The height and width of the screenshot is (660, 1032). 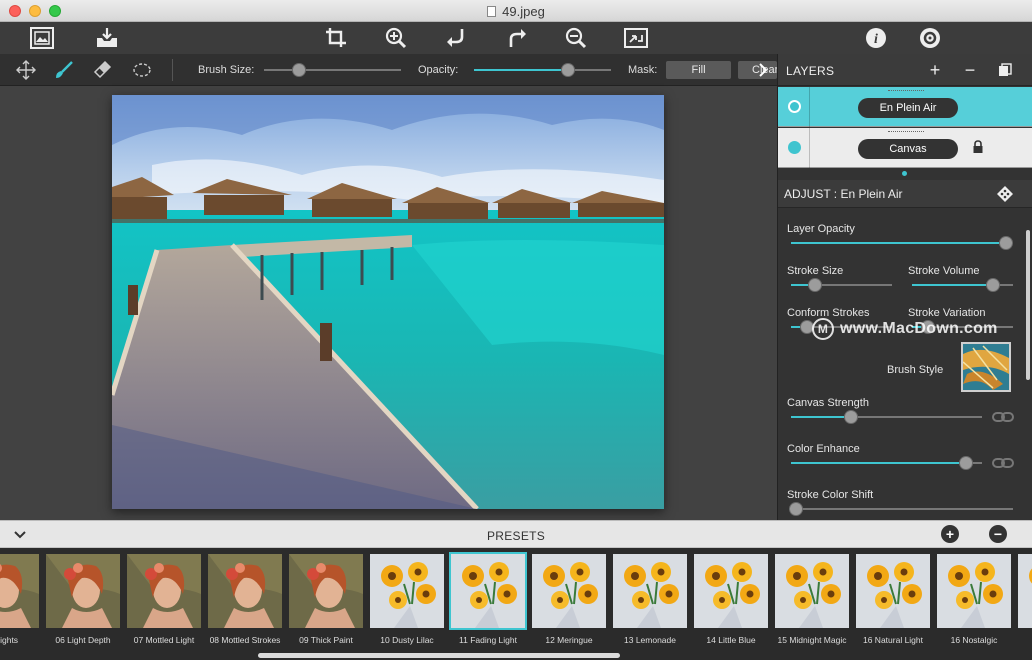 I want to click on presets-scrollbar, so click(x=439, y=655).